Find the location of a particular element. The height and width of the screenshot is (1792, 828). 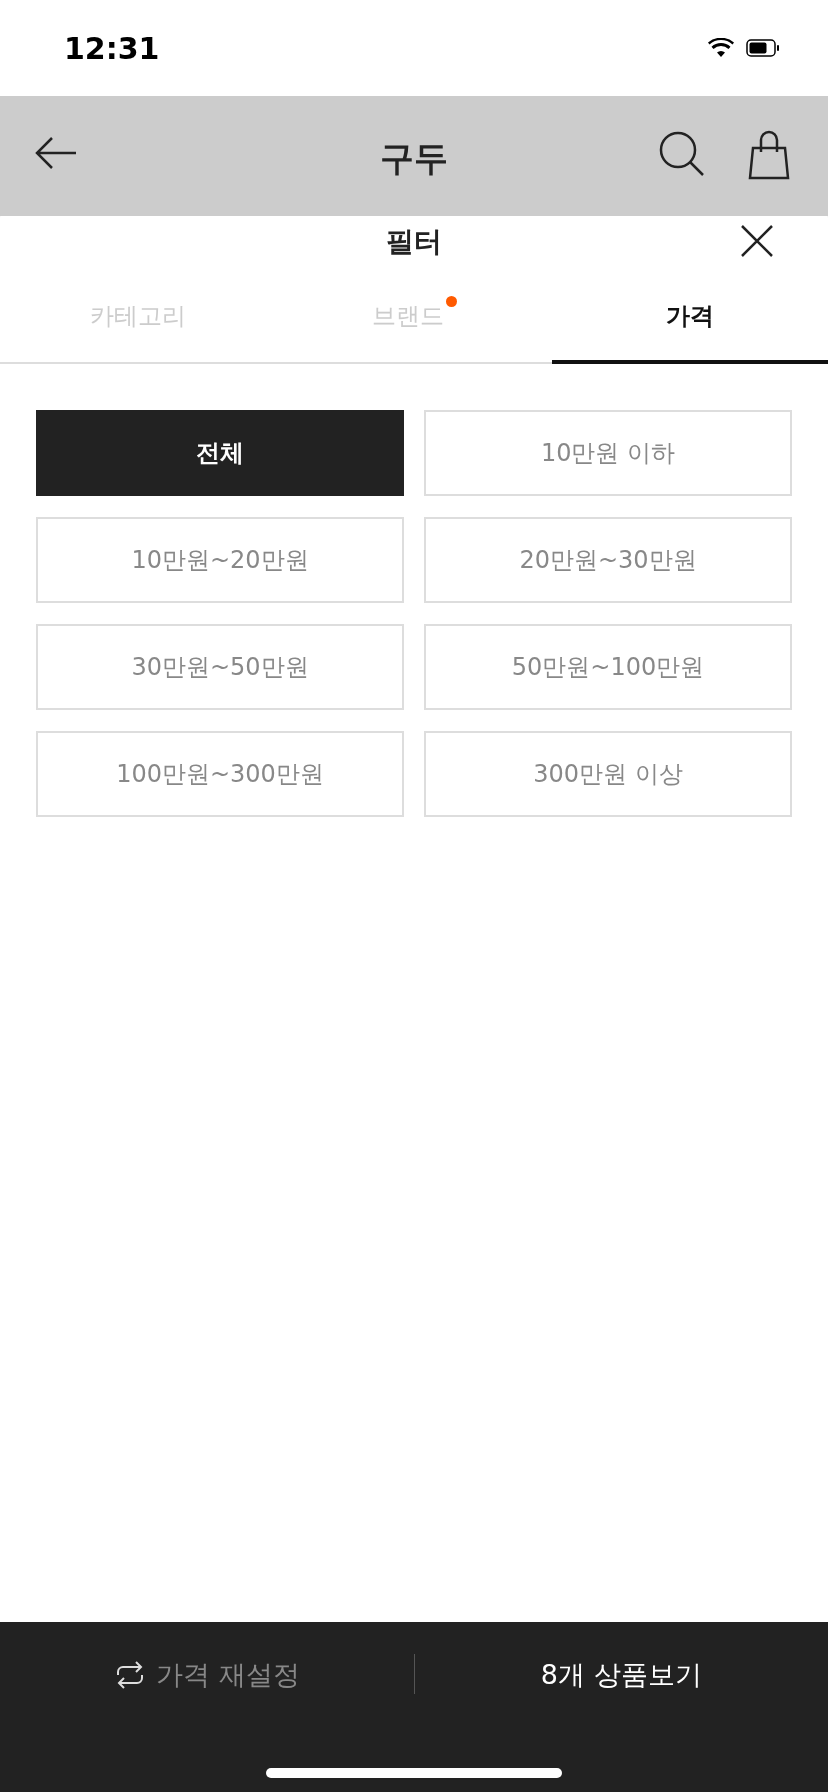

price-option: 30만원~50만원 is located at coordinates (220, 667).